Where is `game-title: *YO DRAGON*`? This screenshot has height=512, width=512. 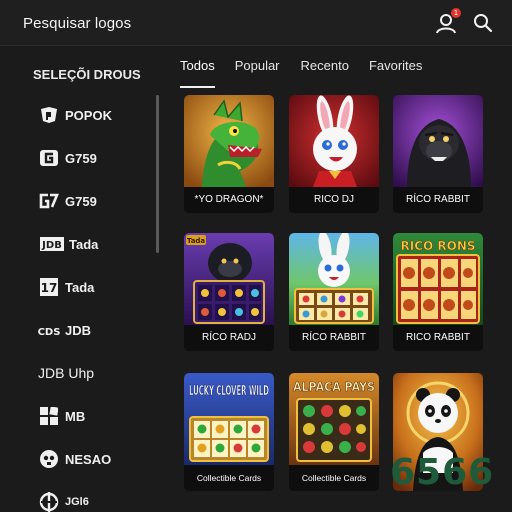
game-title: *YO DRAGON* is located at coordinates (229, 200).